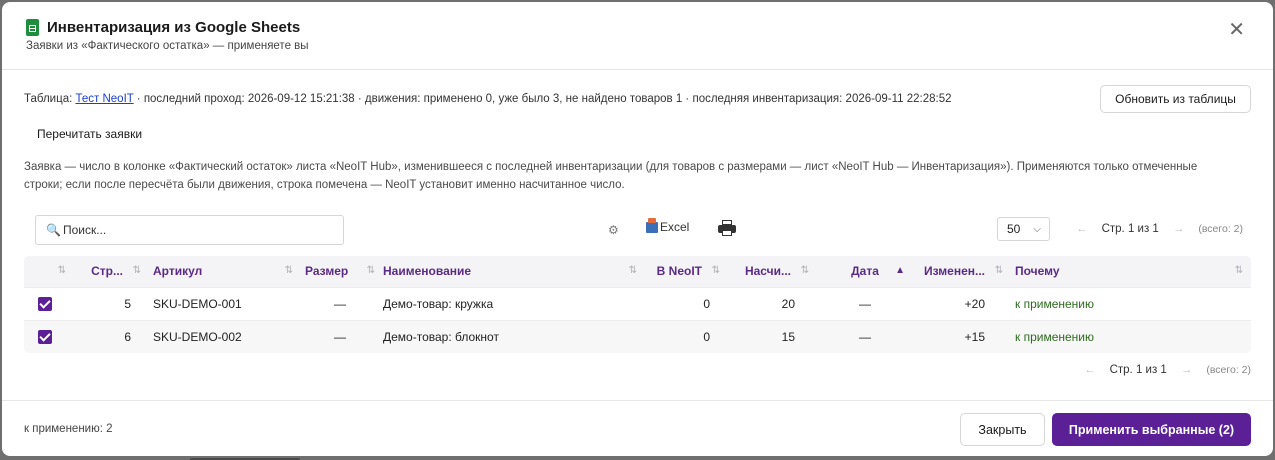  Describe the element at coordinates (1236, 30) in the screenshot. I see `close-icon: ✕` at that location.